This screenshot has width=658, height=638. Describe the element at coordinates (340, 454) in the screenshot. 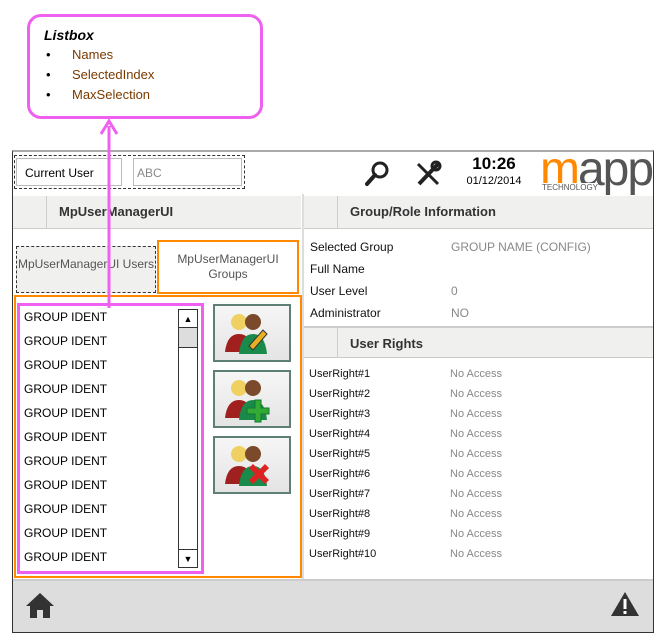

I see `user-right-label: UserRight#5` at that location.